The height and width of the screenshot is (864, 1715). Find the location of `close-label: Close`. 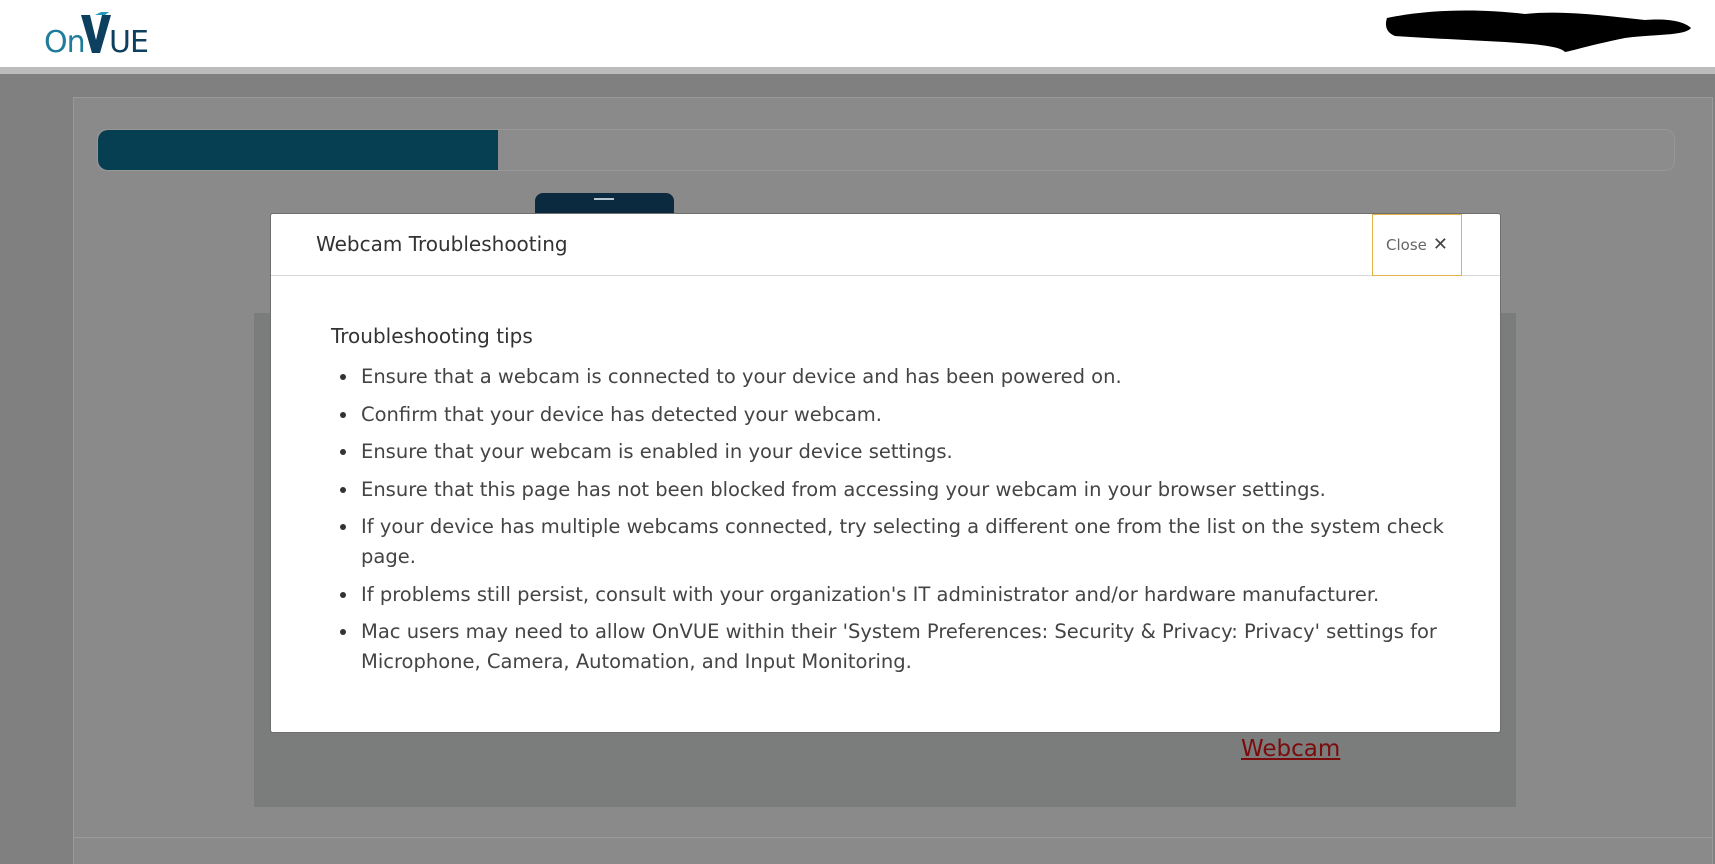

close-label: Close is located at coordinates (1406, 245).